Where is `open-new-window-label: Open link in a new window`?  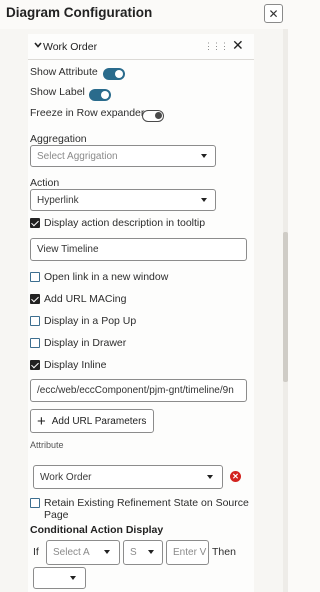 open-new-window-label: Open link in a new window is located at coordinates (106, 277).